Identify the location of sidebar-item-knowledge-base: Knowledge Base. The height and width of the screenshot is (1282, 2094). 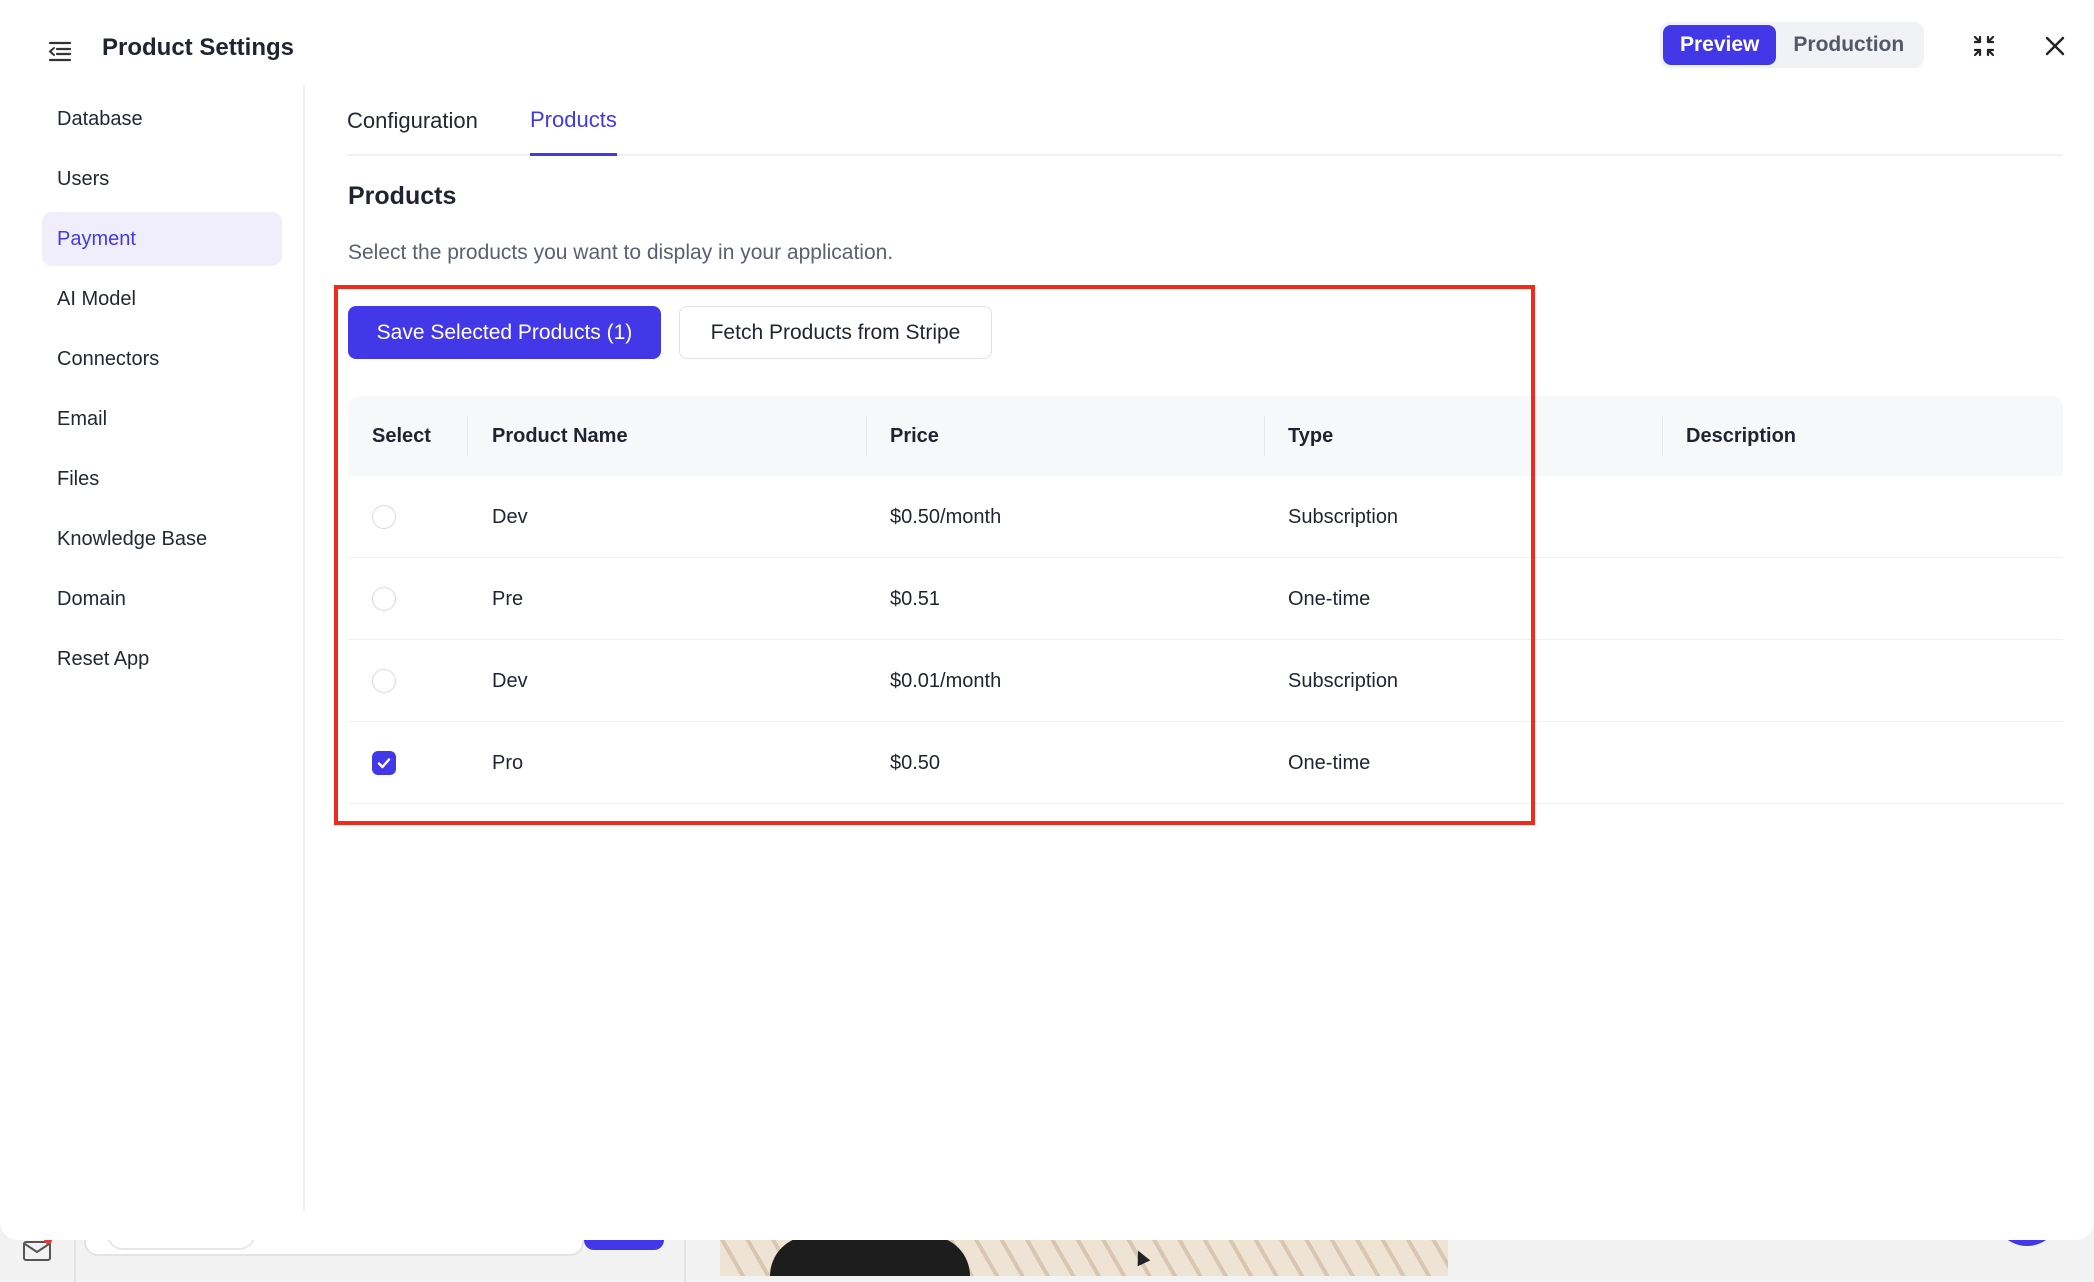
(162, 539).